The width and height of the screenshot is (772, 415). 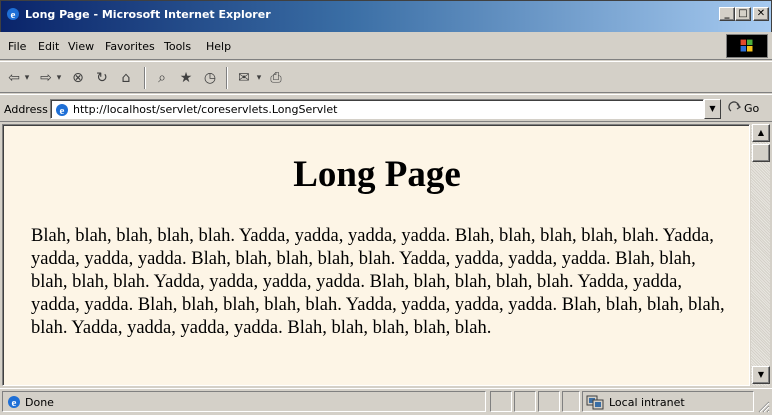 I want to click on menu-tools: Tools, so click(x=177, y=46).